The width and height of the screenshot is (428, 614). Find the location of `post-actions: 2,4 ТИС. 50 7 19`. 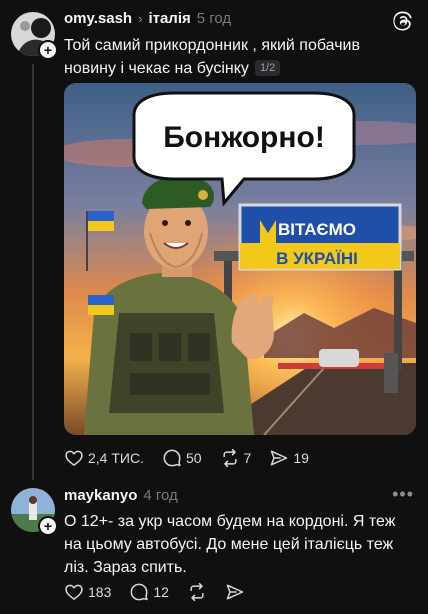

post-actions: 2,4 ТИС. 50 7 19 is located at coordinates (195, 458).